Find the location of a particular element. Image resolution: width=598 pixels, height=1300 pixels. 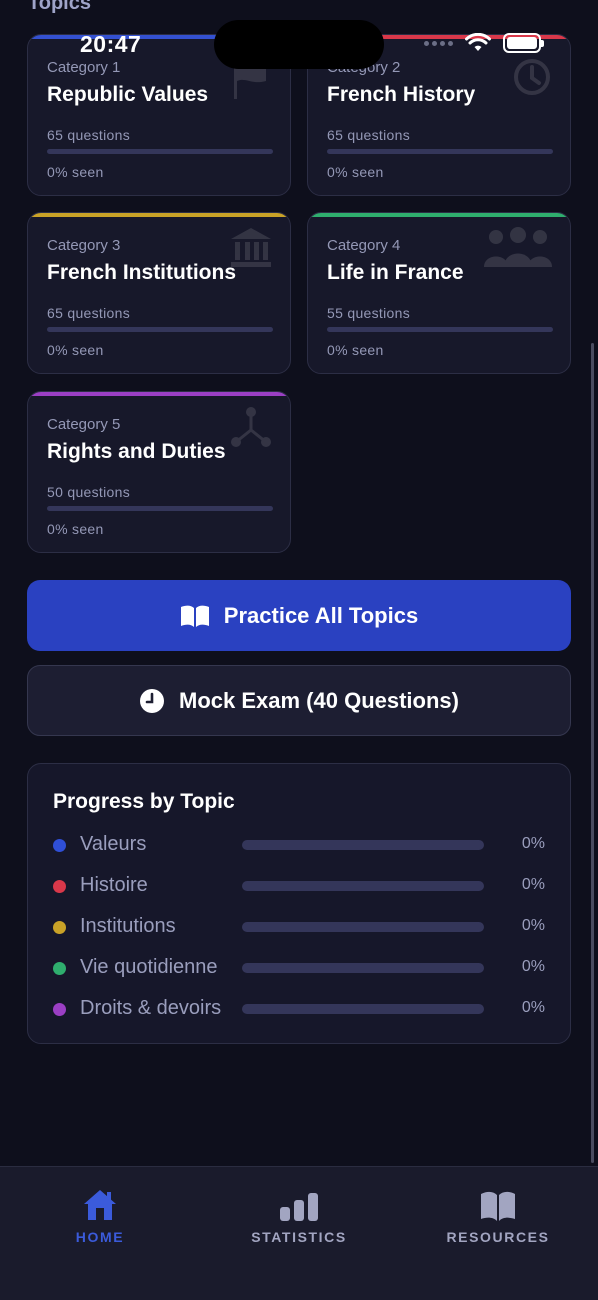

category-label: Category 3 is located at coordinates (84, 245).